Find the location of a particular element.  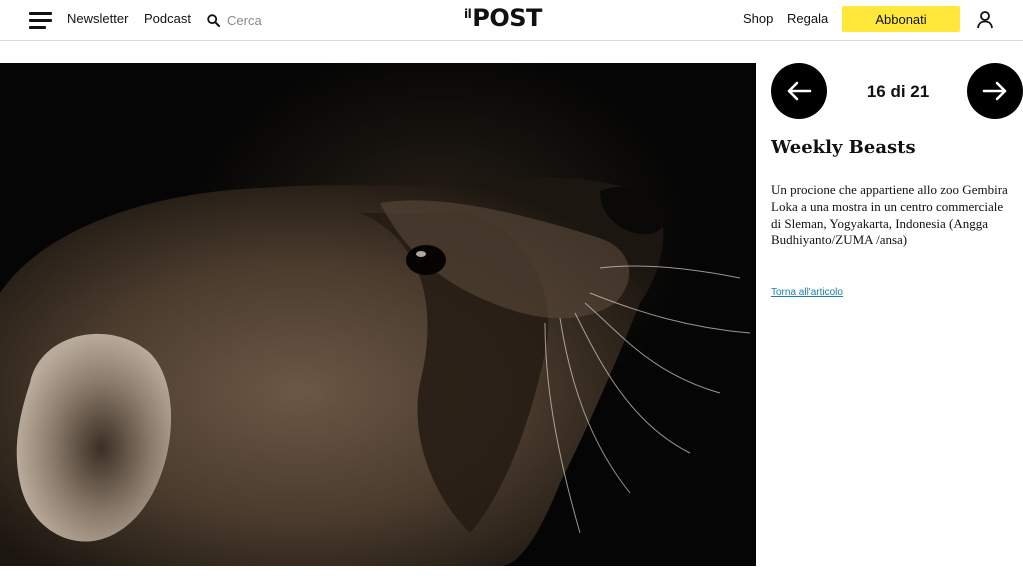

next-button is located at coordinates (995, 91).